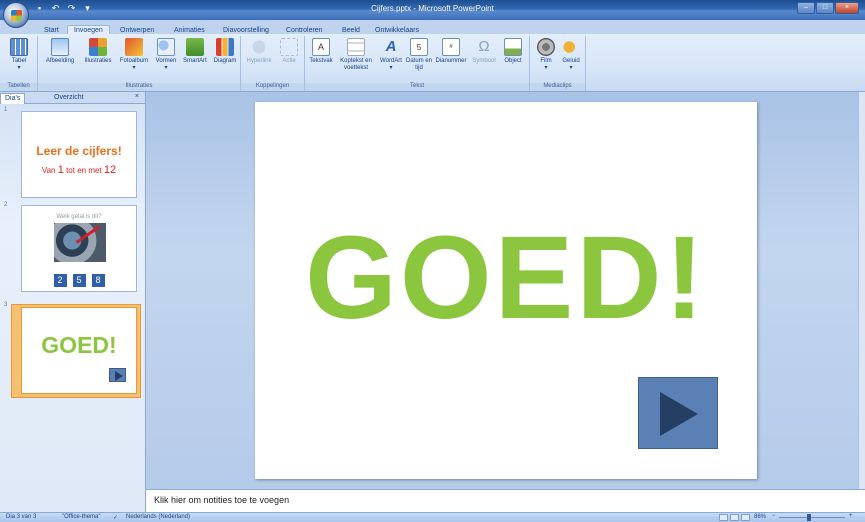 The height and width of the screenshot is (522, 865). What do you see at coordinates (289, 47) in the screenshot?
I see `action-icon` at bounding box center [289, 47].